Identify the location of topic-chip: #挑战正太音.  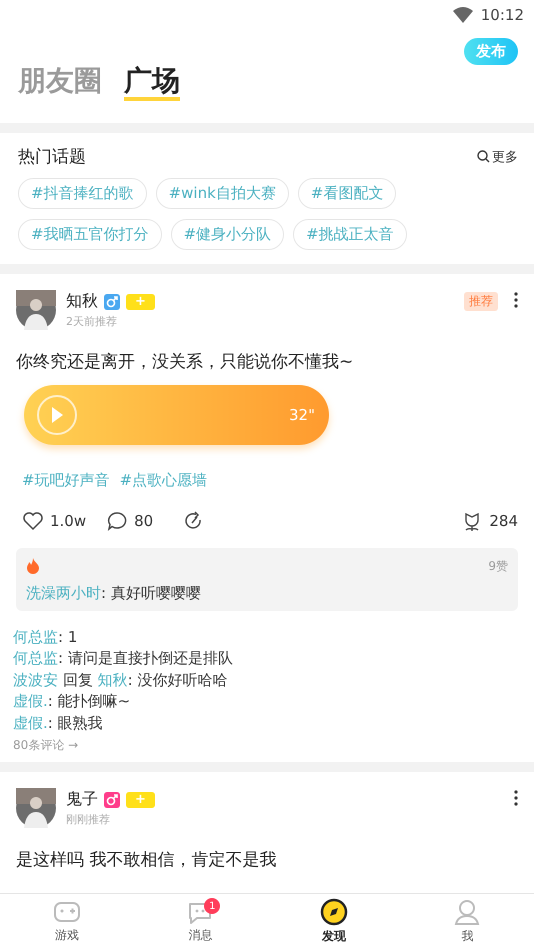
(350, 234).